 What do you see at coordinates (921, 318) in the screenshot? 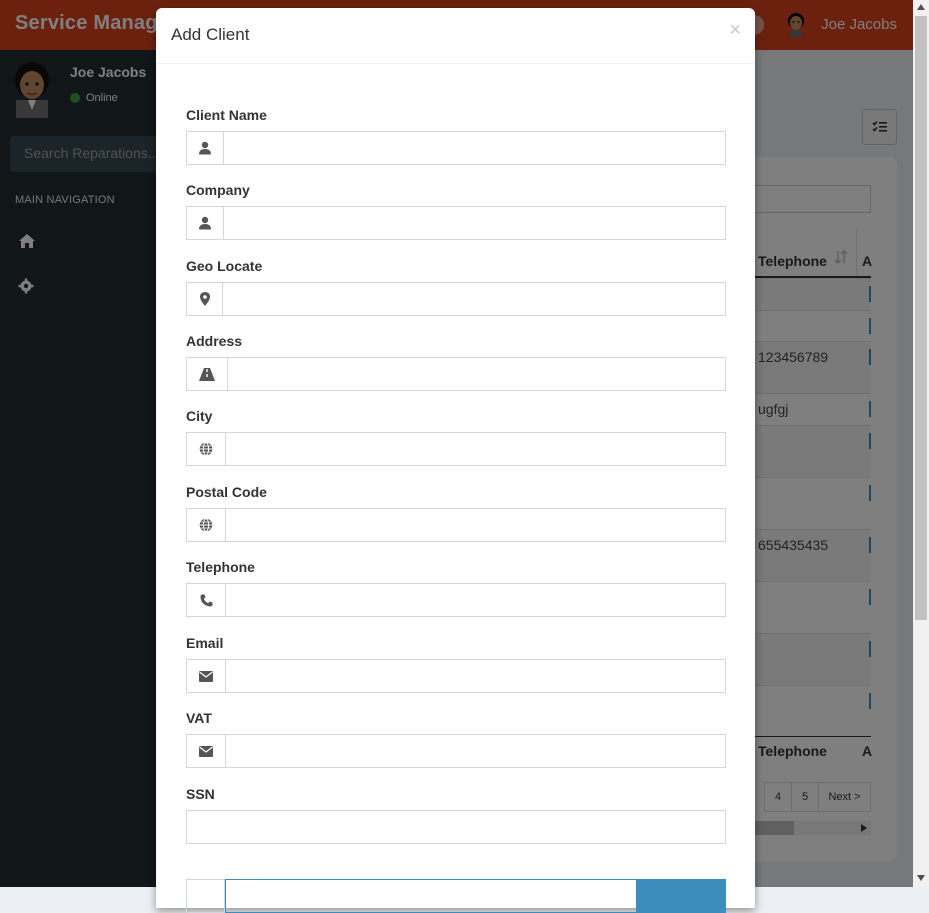
I see `vertical-scrollbar-thumb` at bounding box center [921, 318].